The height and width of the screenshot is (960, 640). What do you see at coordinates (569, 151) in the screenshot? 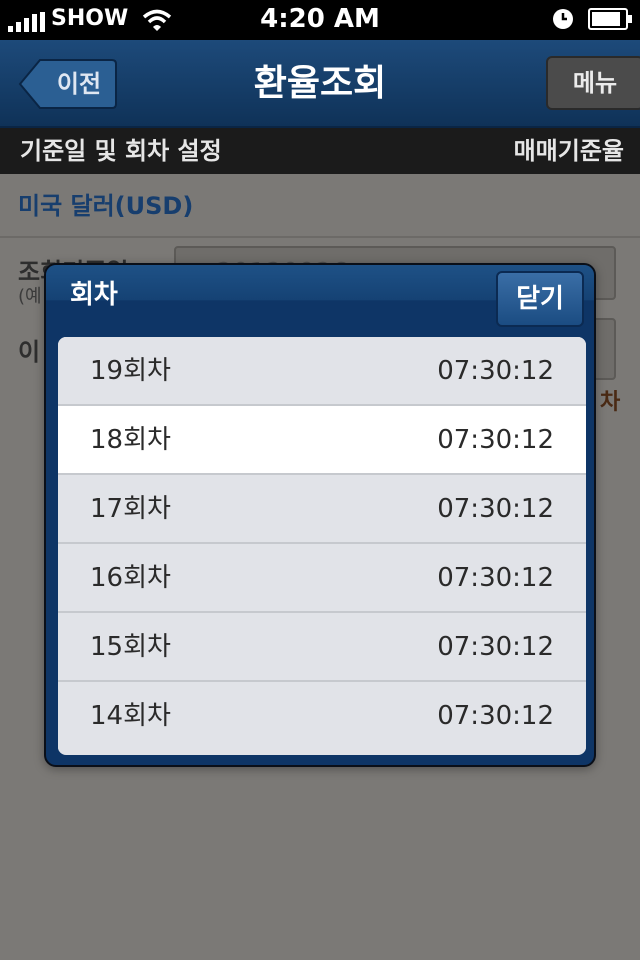
I see `subheader-rate-type: 매매기준율` at bounding box center [569, 151].